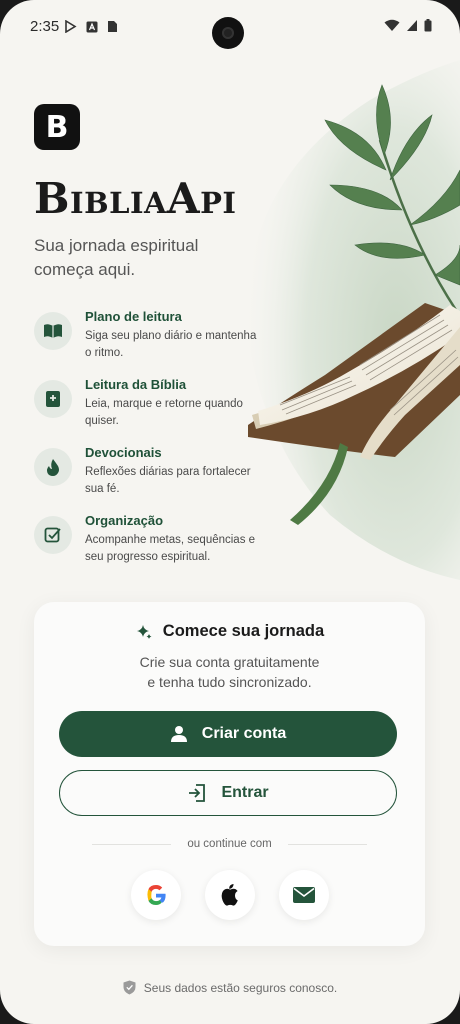 The image size is (460, 1024). I want to click on social-login-buttons, so click(229, 895).